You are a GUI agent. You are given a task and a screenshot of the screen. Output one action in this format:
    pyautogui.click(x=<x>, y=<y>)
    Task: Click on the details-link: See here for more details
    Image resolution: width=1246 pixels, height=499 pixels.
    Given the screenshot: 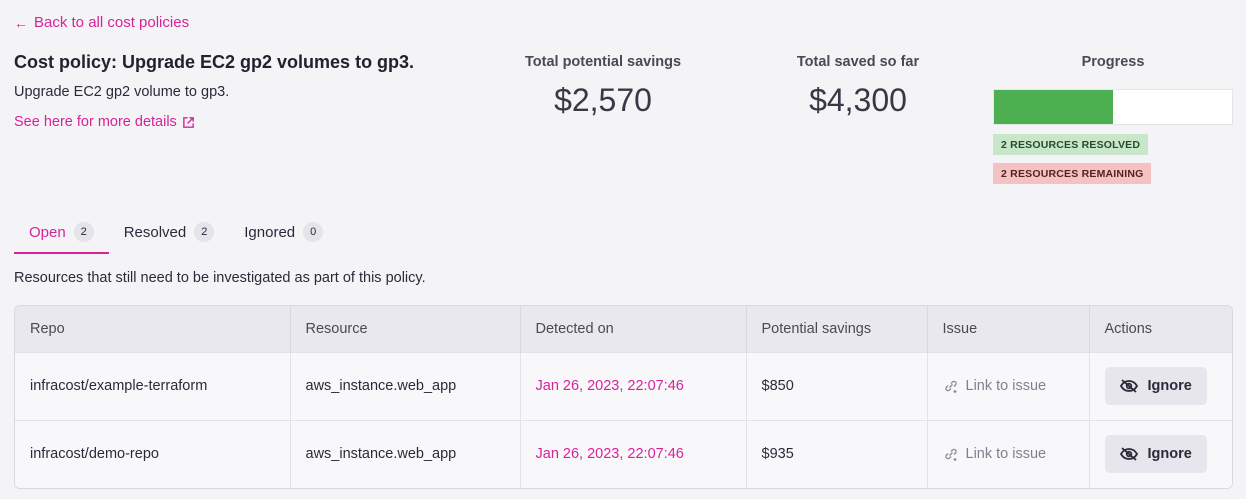 What is the action you would take?
    pyautogui.click(x=104, y=122)
    